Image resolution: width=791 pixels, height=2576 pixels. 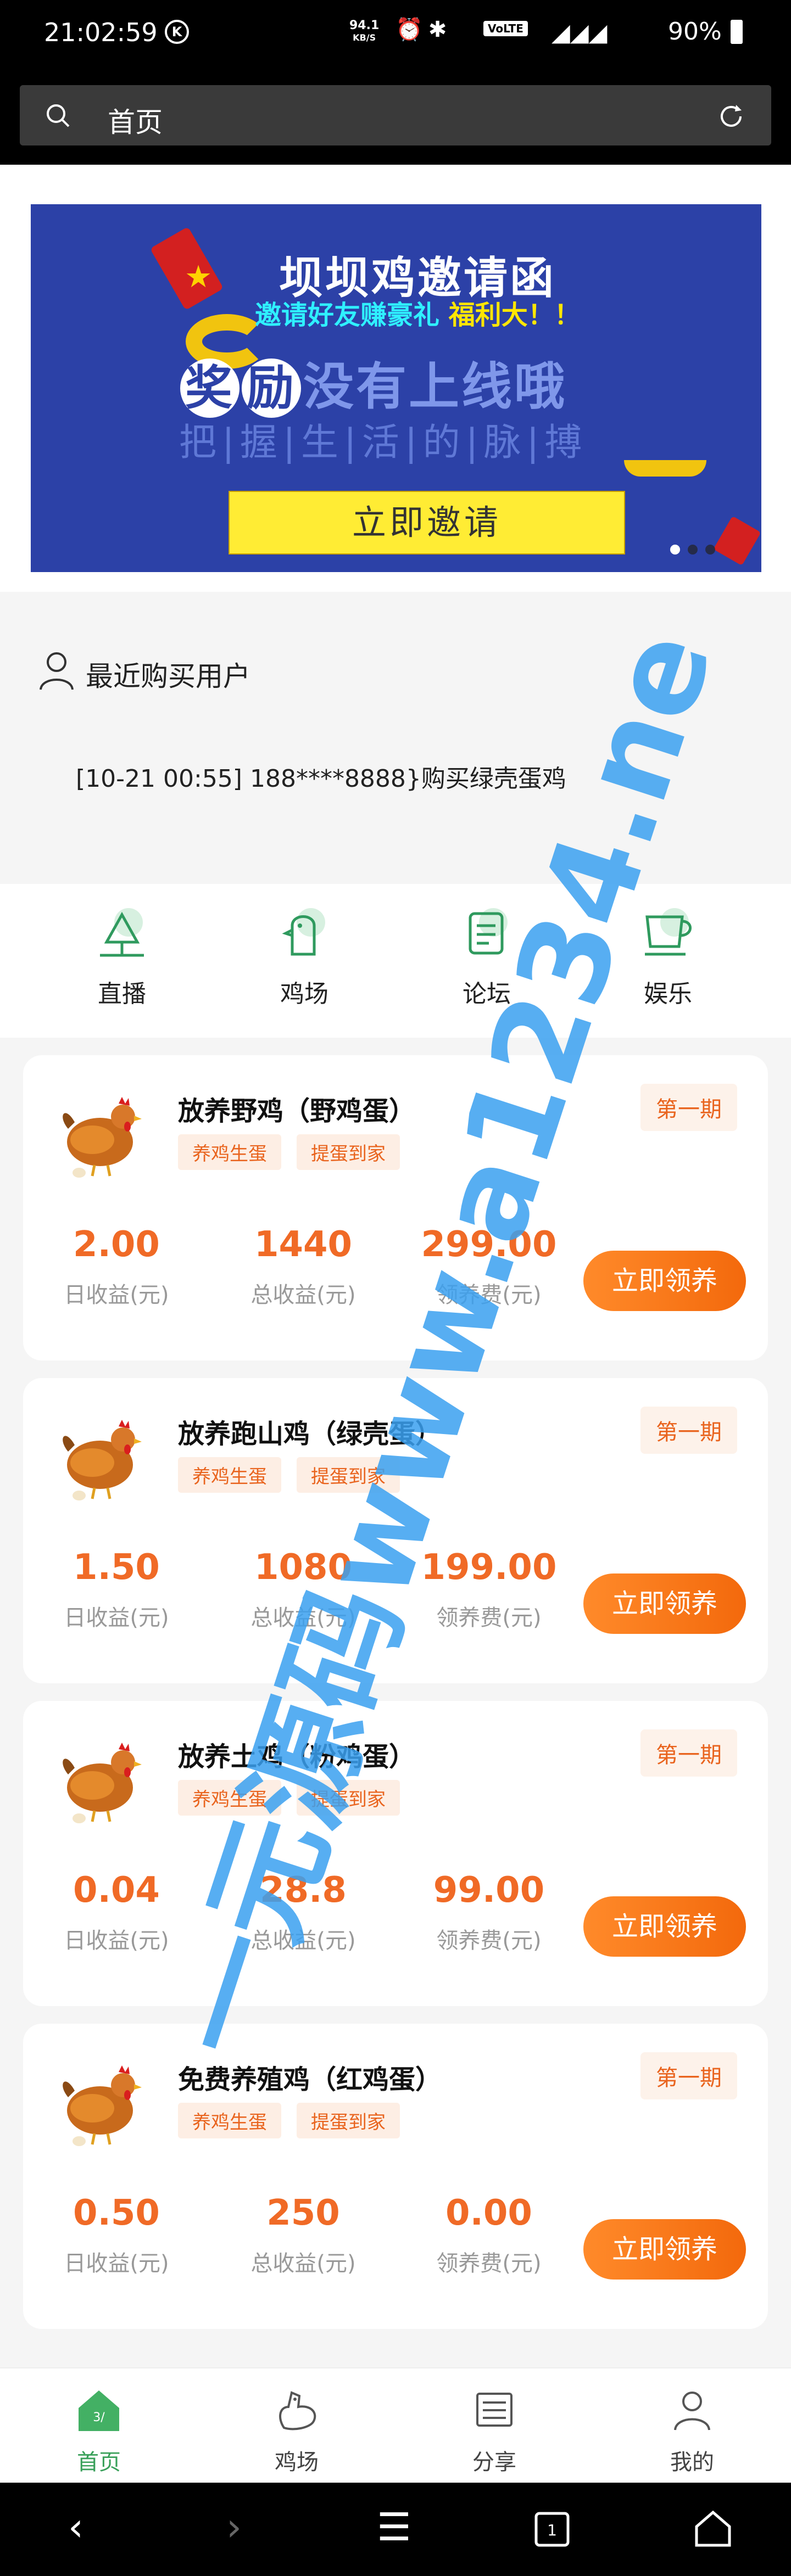 I want to click on address-bar: 首页, so click(x=396, y=115).